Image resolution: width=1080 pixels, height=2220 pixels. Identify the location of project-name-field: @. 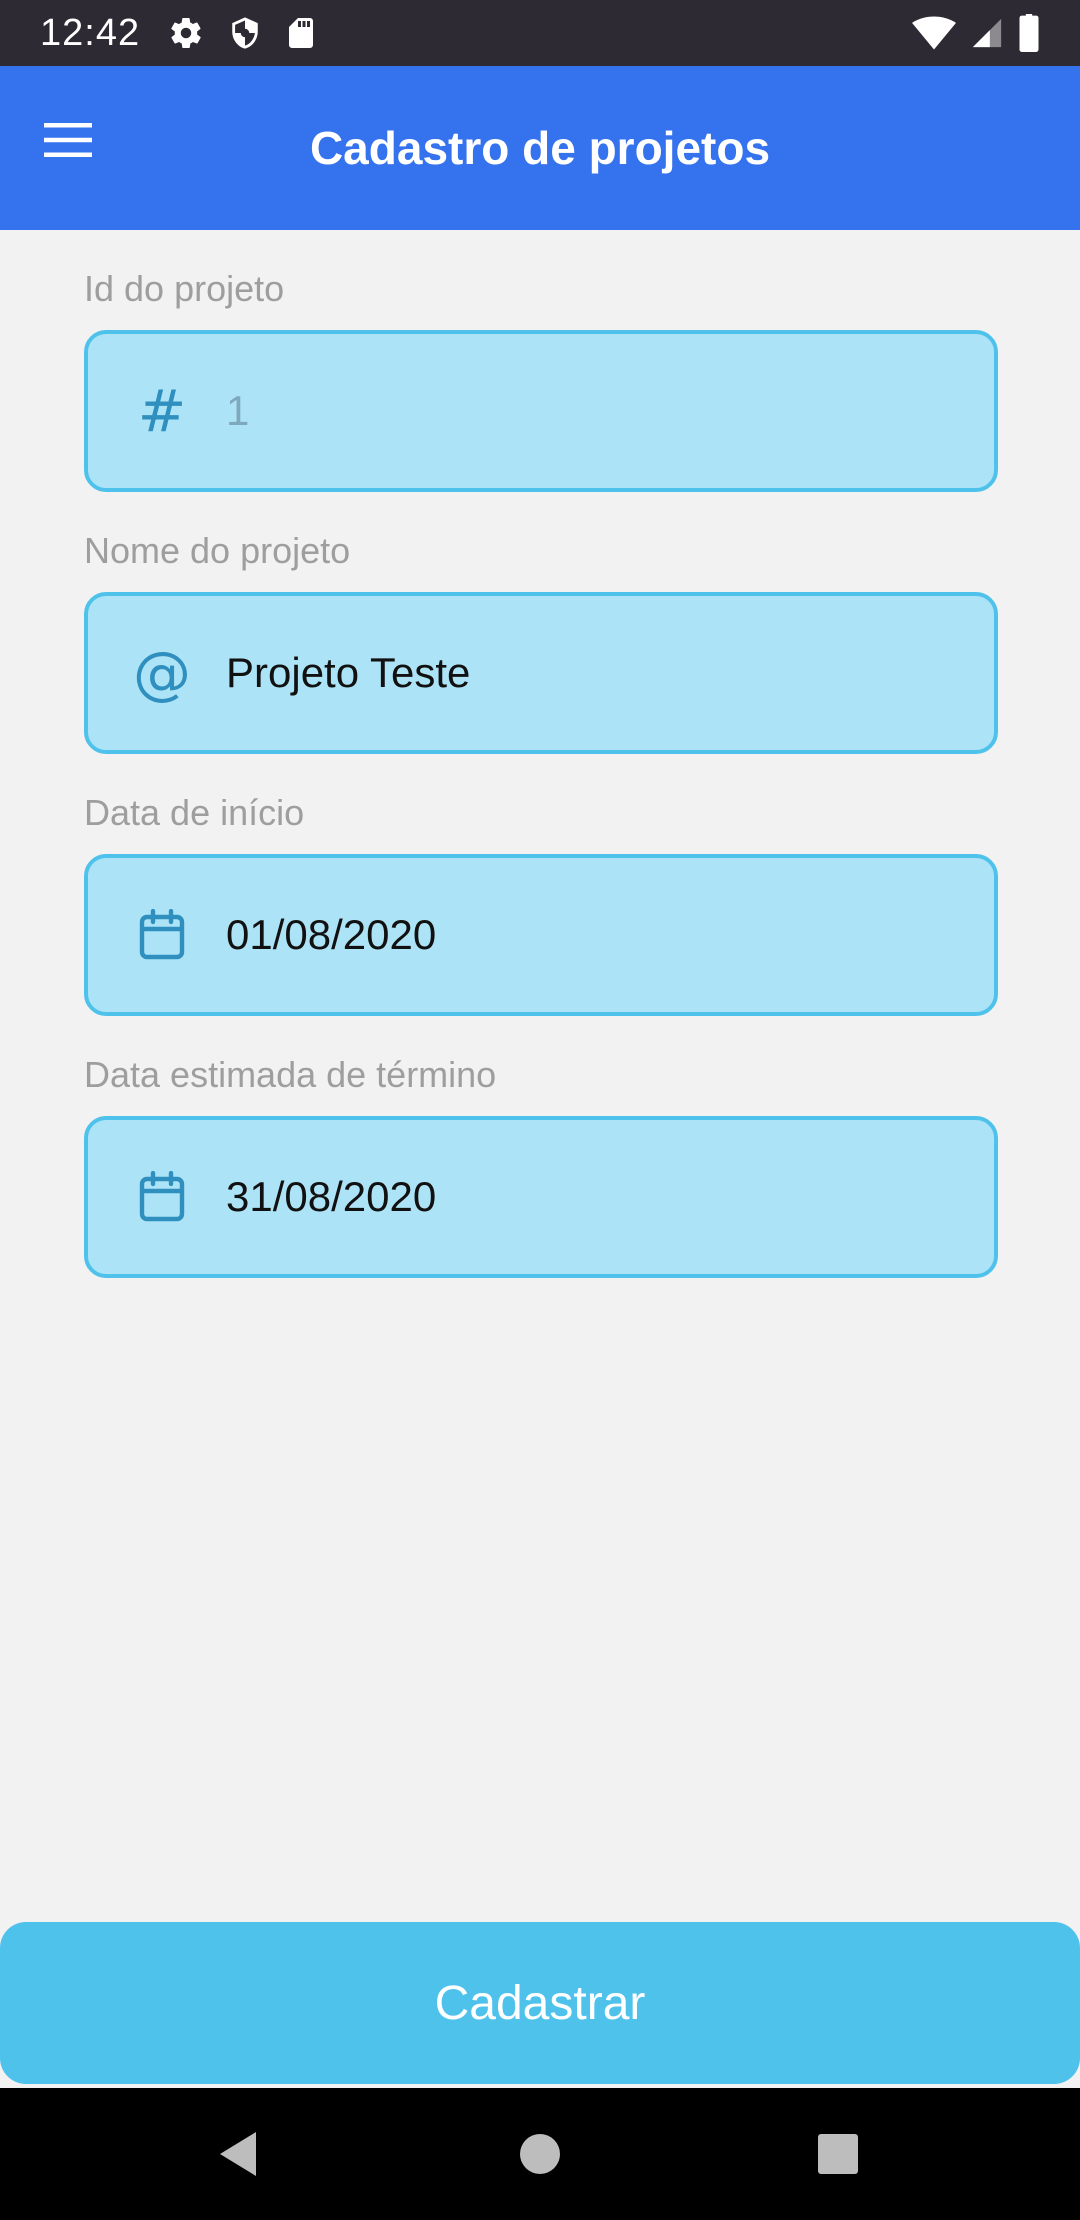
(541, 673).